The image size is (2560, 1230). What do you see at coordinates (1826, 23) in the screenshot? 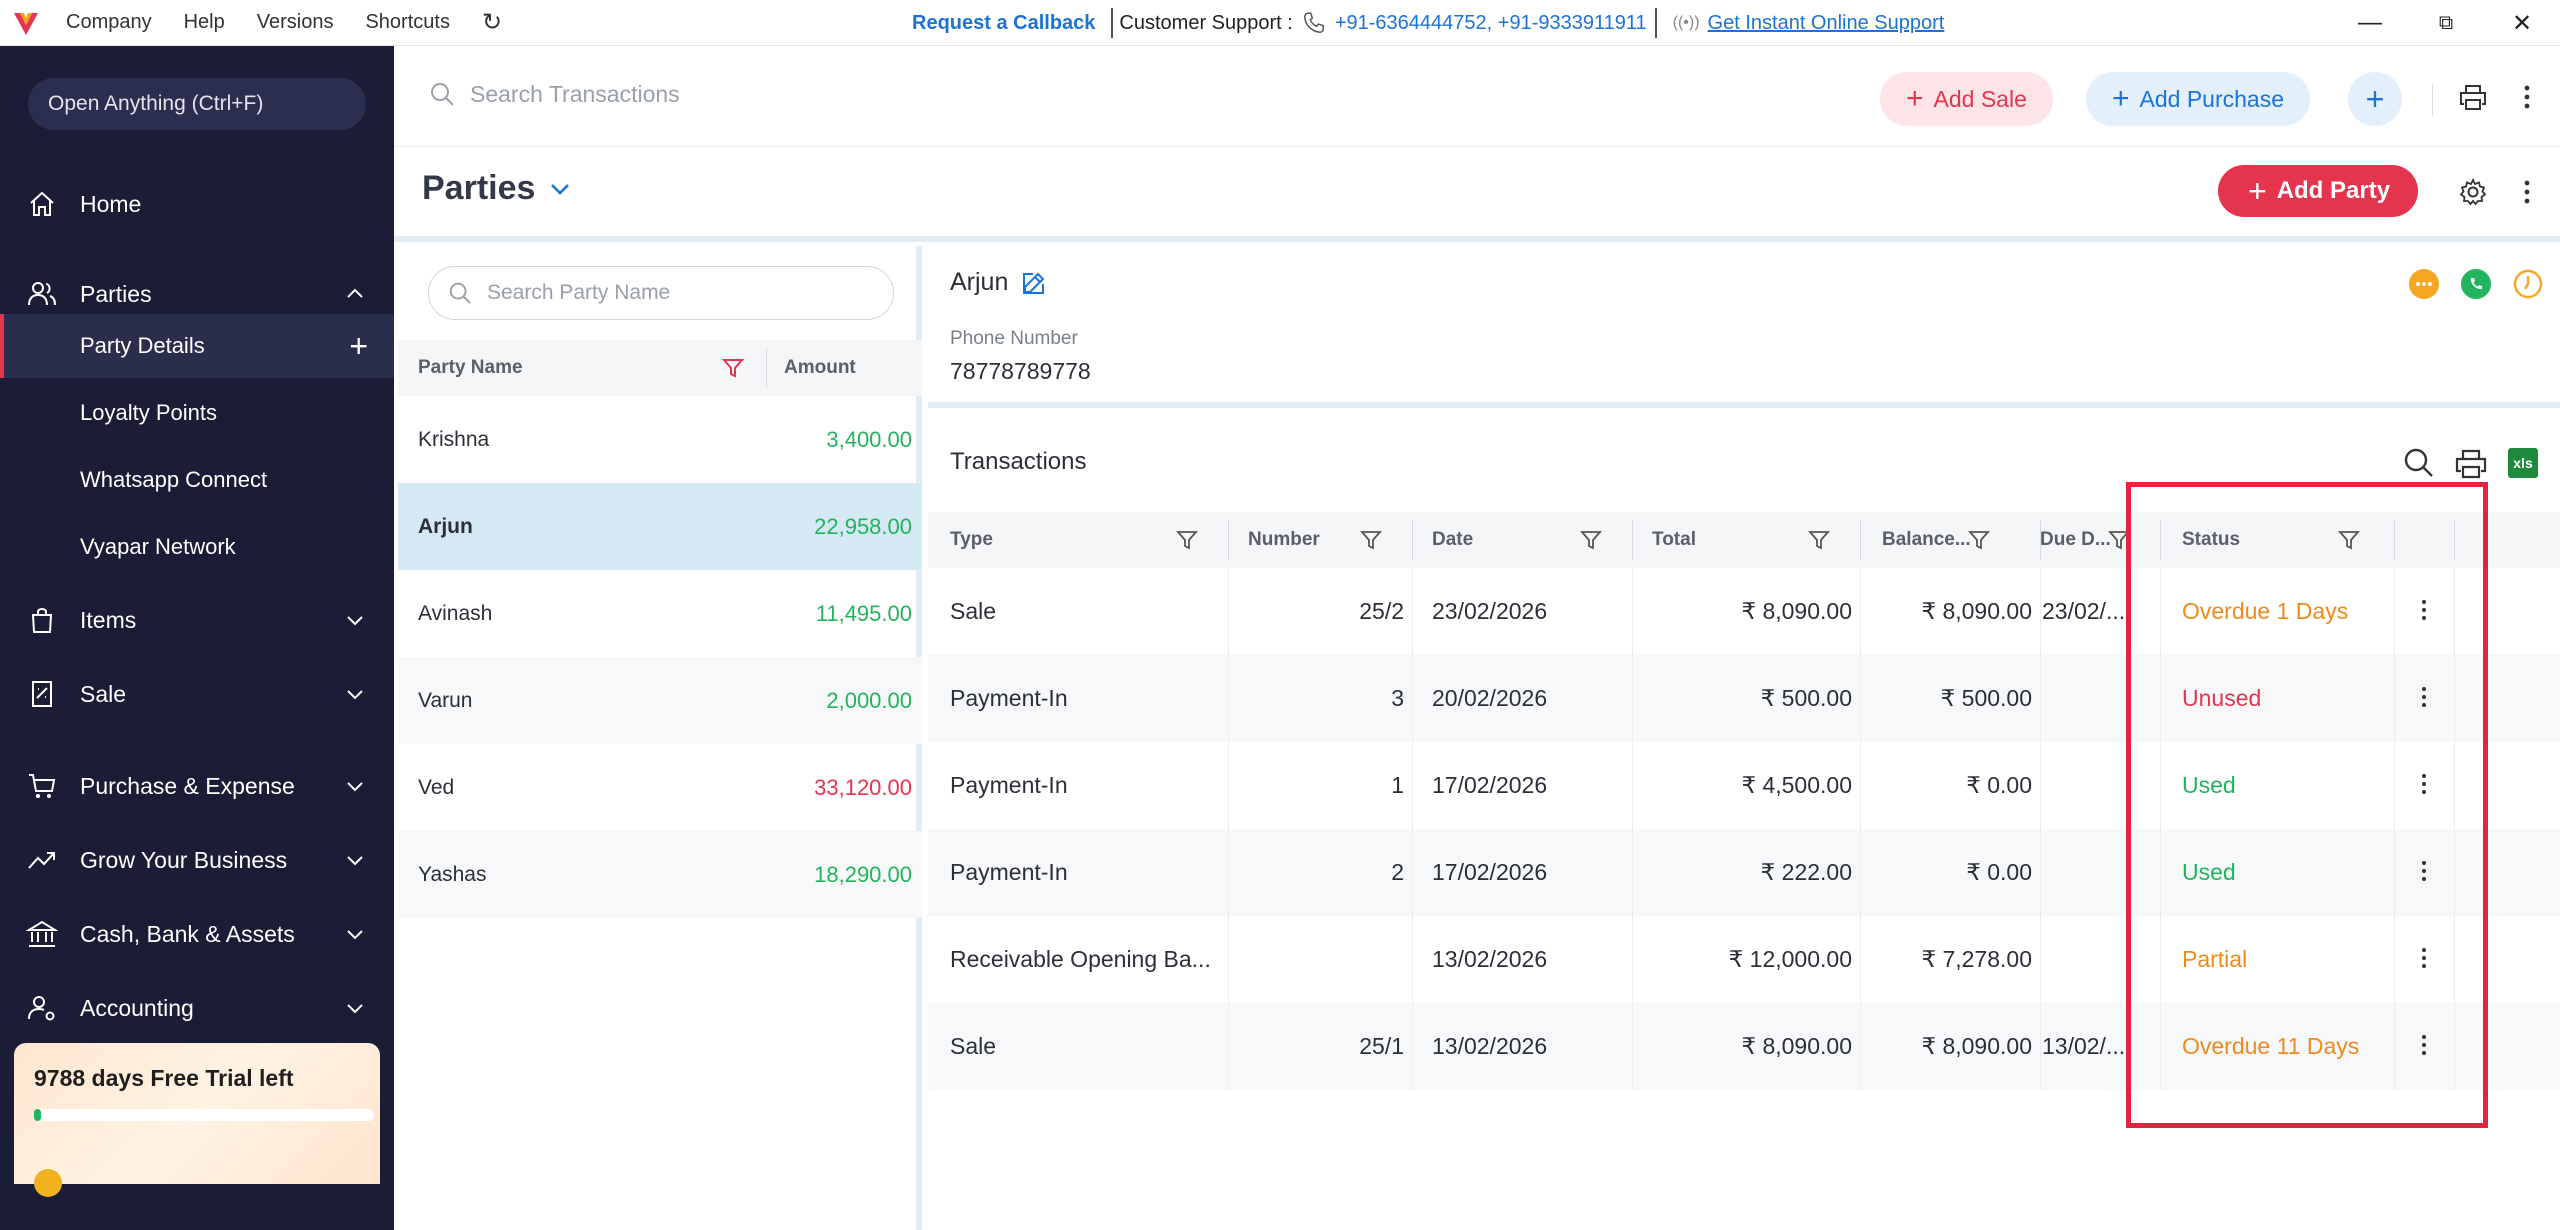
I see `online-support-link: Get Instant Online Support` at bounding box center [1826, 23].